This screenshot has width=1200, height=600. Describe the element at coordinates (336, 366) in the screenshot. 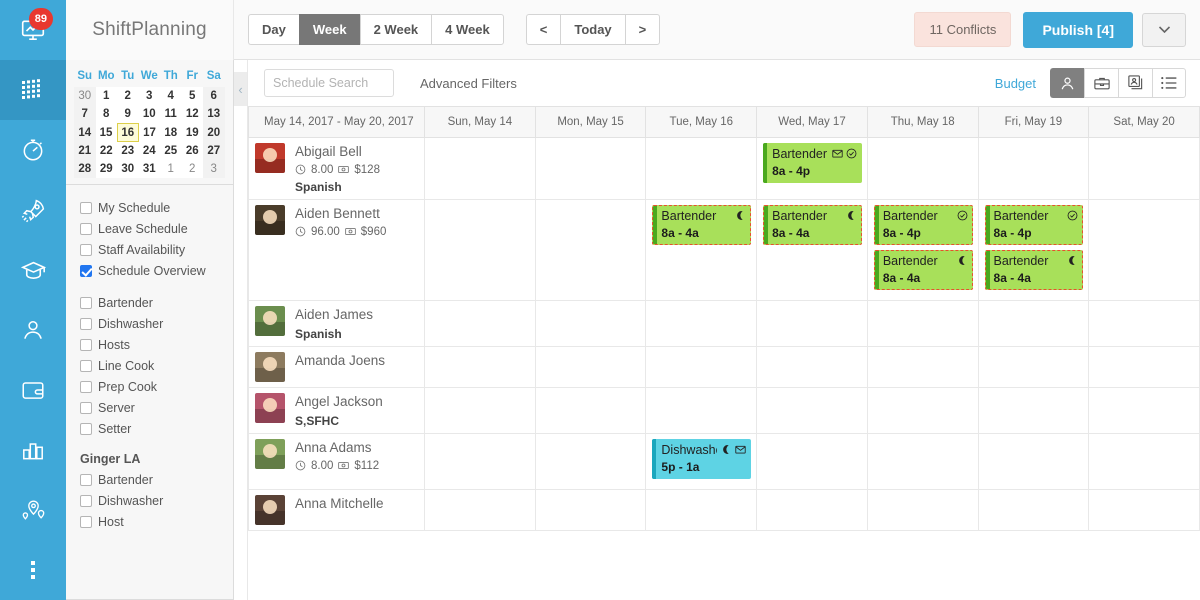

I see `employee-cell: Amanda Joens` at that location.